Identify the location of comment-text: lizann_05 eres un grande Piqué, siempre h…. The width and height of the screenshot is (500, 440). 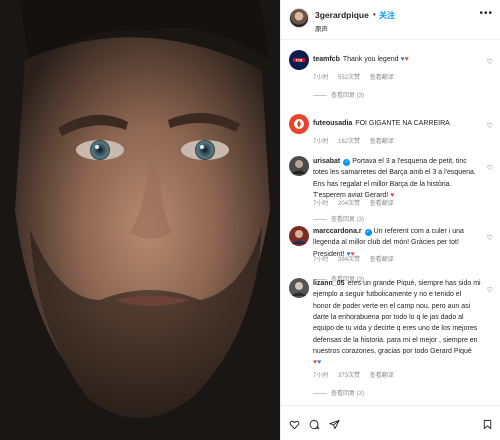
(397, 323).